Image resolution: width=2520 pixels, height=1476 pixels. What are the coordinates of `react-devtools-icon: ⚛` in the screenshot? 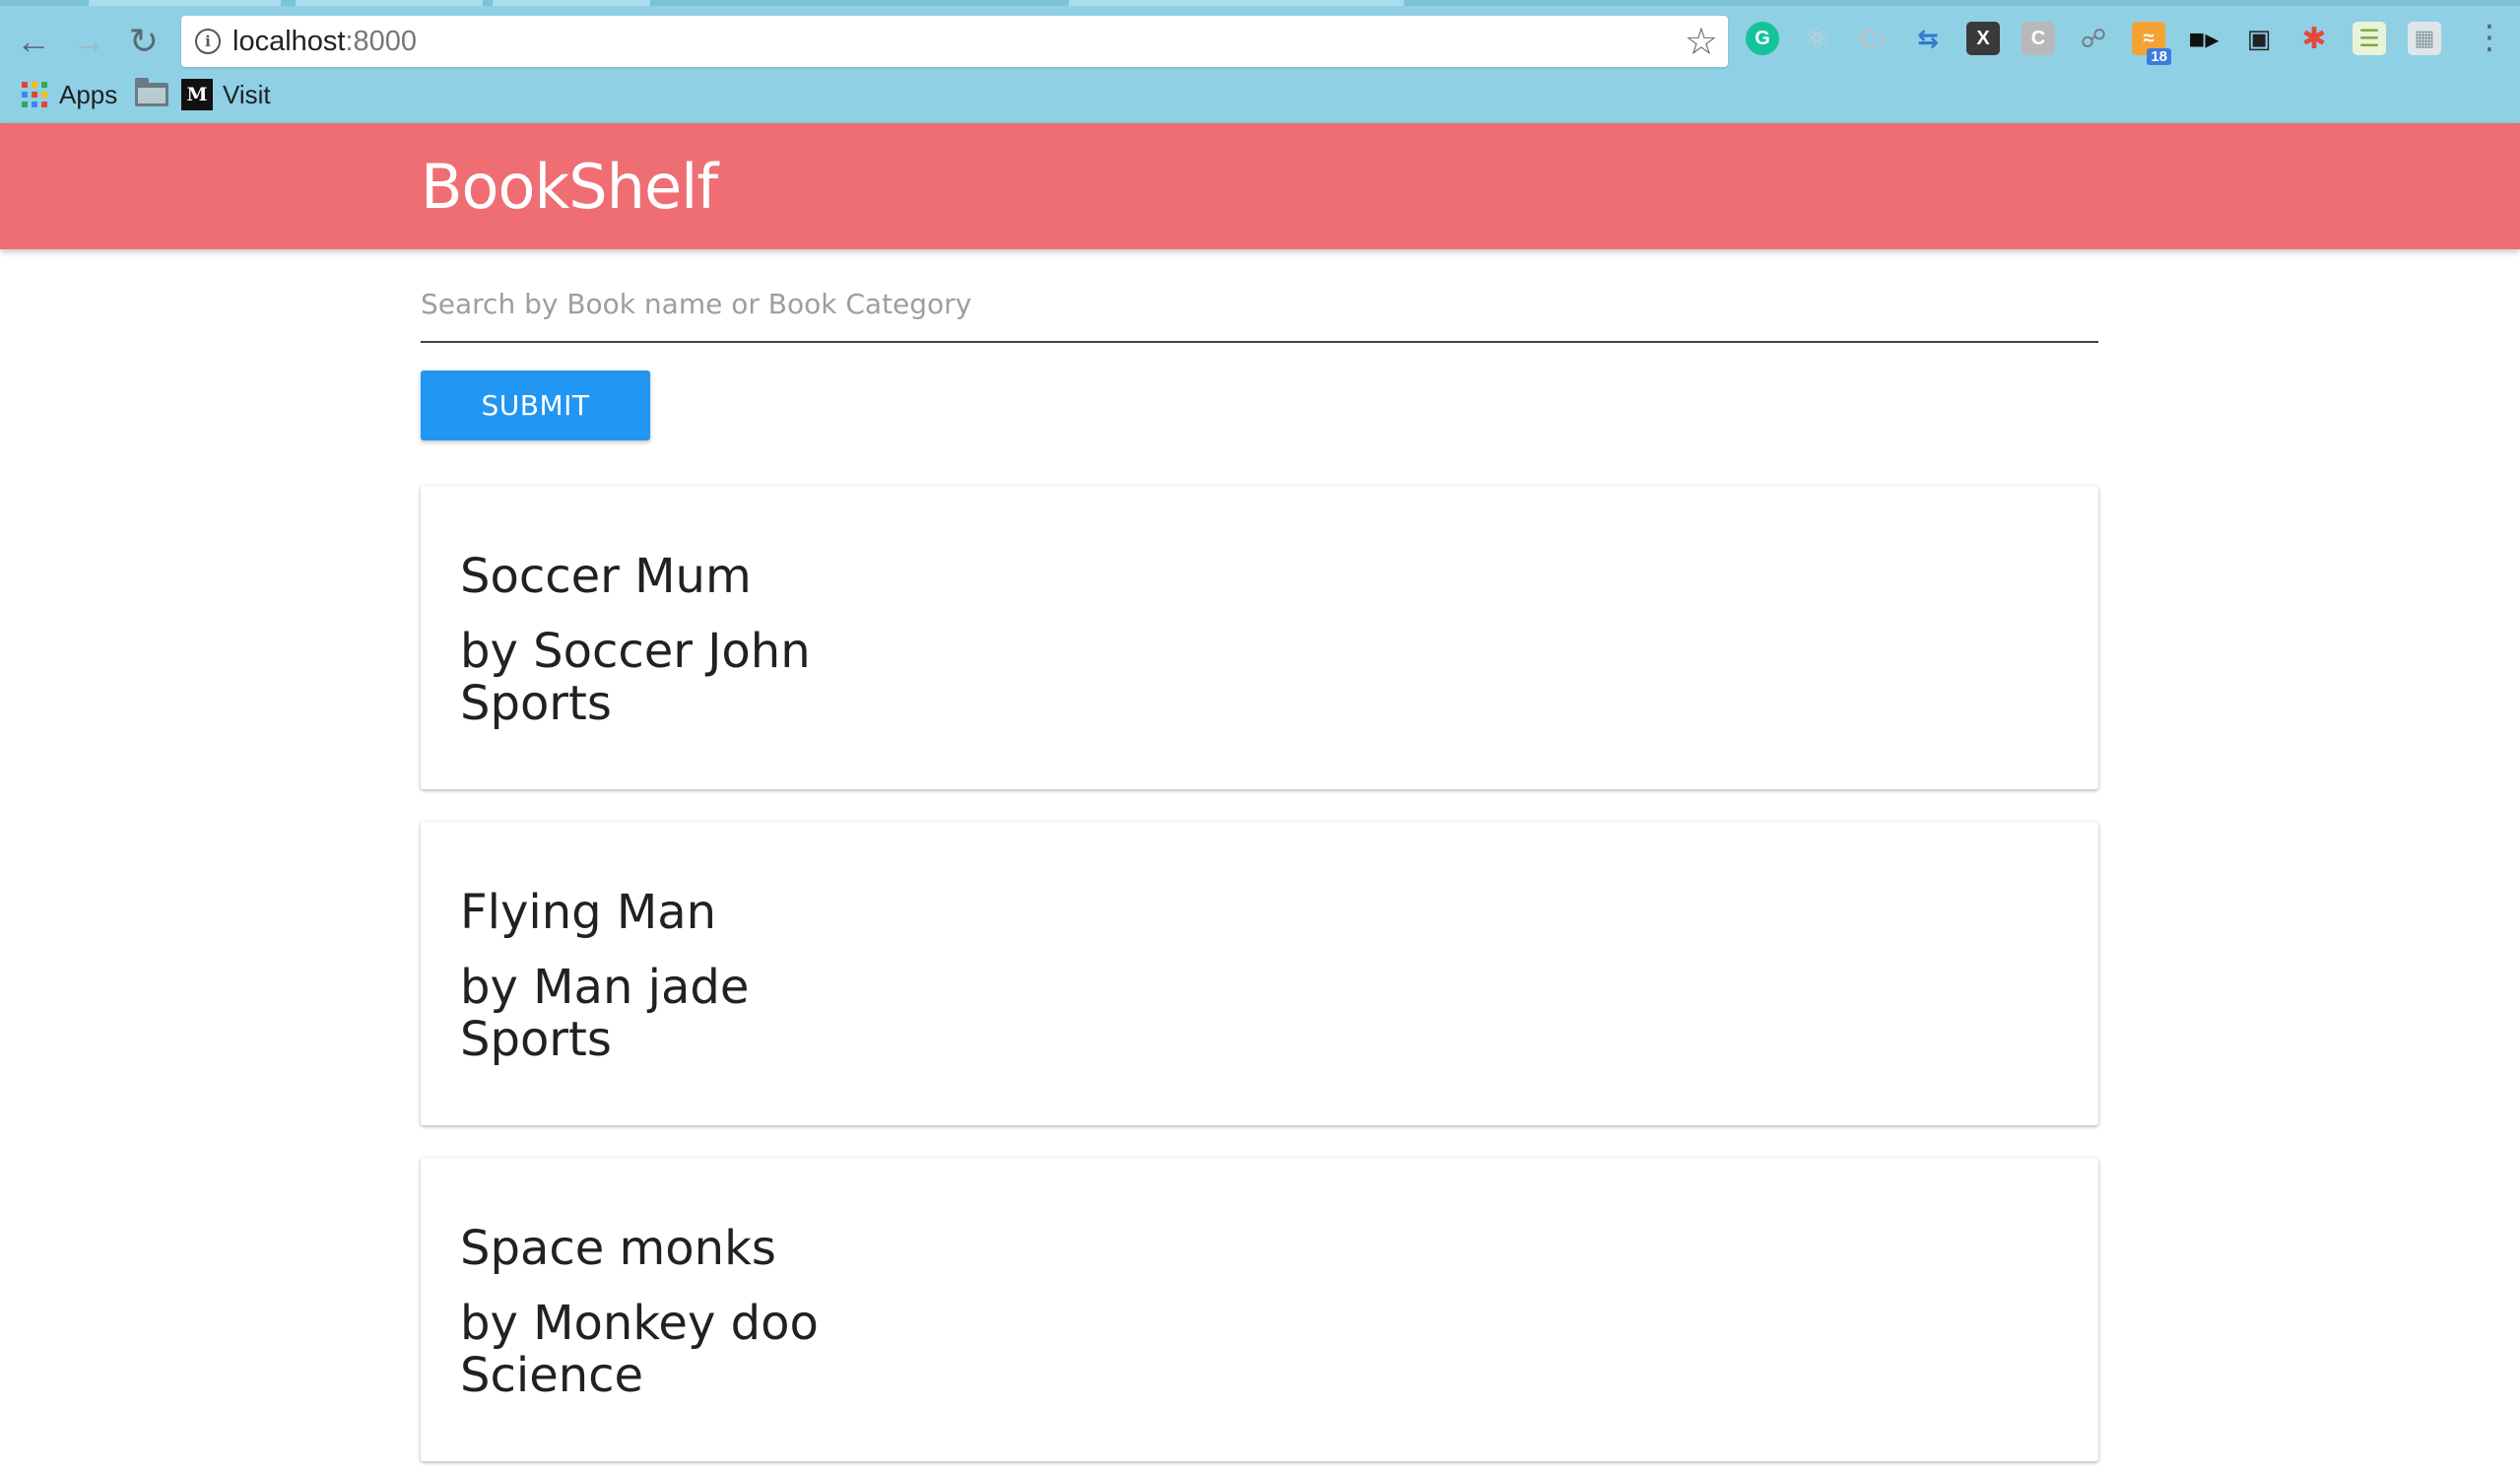 It's located at (1817, 38).